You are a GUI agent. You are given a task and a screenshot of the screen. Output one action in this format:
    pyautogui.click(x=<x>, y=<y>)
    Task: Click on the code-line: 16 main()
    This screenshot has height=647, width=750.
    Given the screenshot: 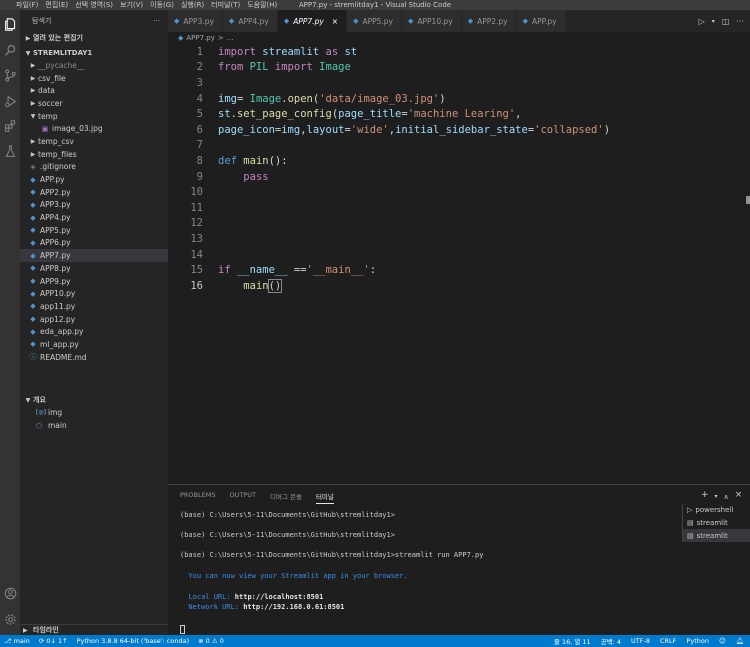 What is the action you would take?
    pyautogui.click(x=448, y=286)
    